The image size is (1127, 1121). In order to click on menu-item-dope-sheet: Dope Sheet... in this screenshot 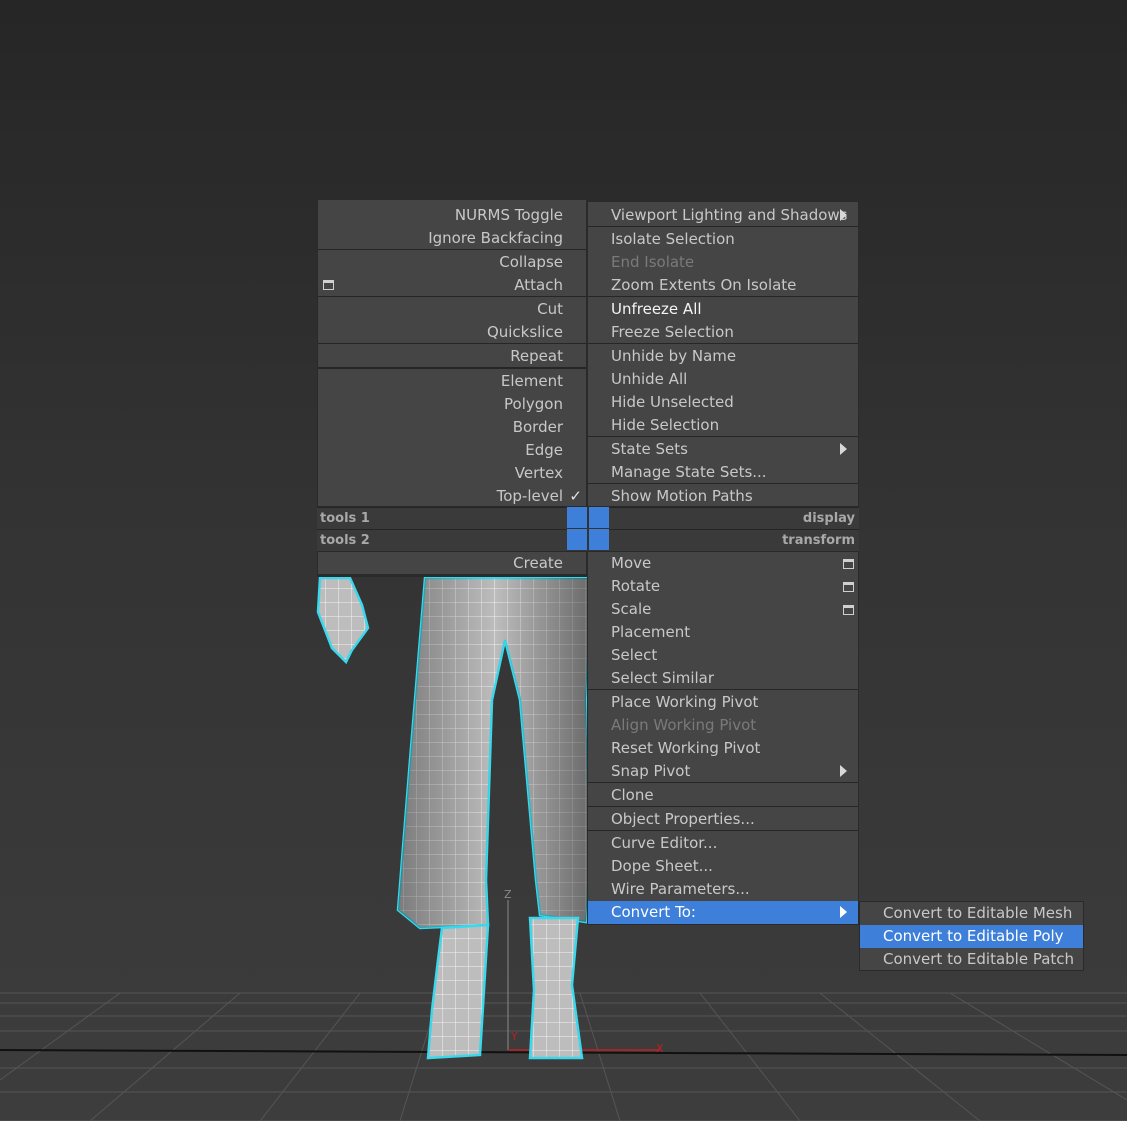, I will do `click(662, 866)`.